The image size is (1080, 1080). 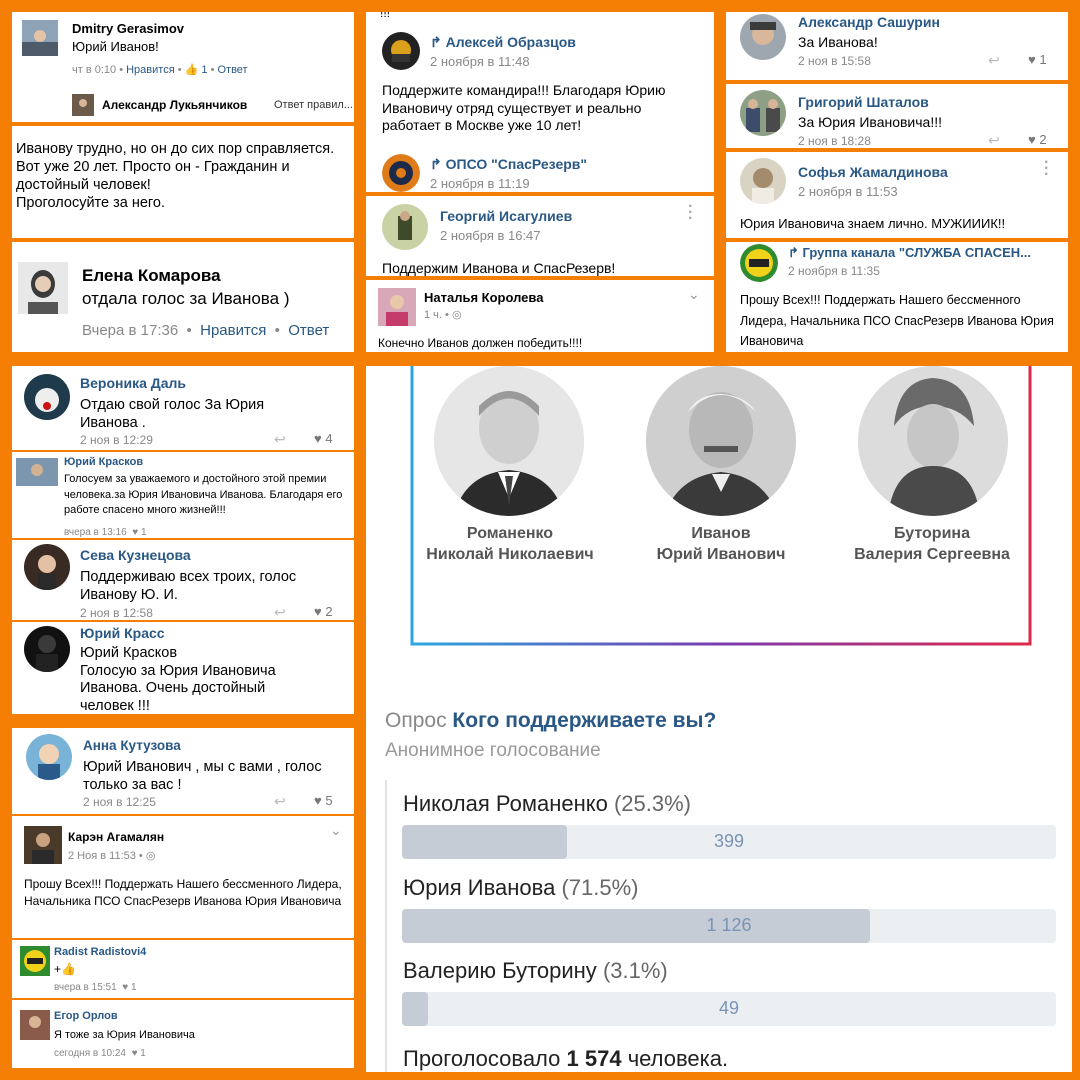 What do you see at coordinates (509, 441) in the screenshot?
I see `candidate-photo-romanenko` at bounding box center [509, 441].